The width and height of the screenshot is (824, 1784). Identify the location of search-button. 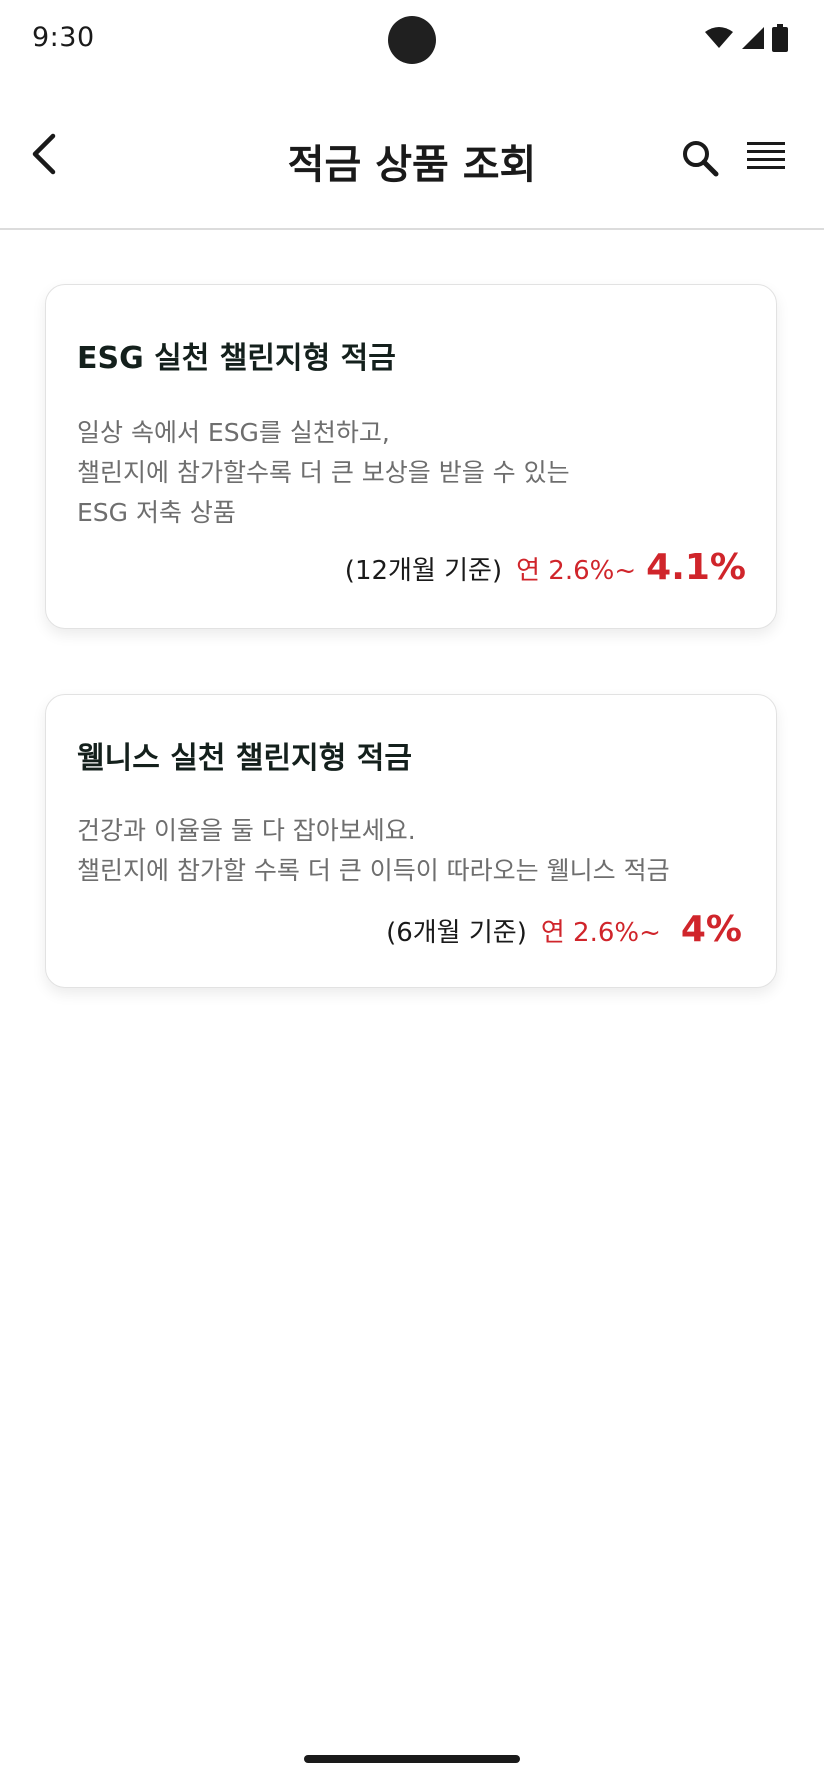
(700, 160).